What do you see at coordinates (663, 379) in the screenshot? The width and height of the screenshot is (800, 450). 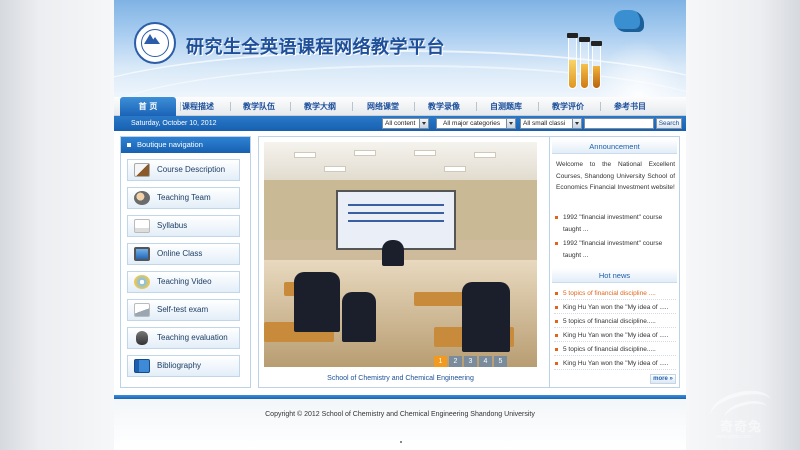 I see `more-button: more »` at bounding box center [663, 379].